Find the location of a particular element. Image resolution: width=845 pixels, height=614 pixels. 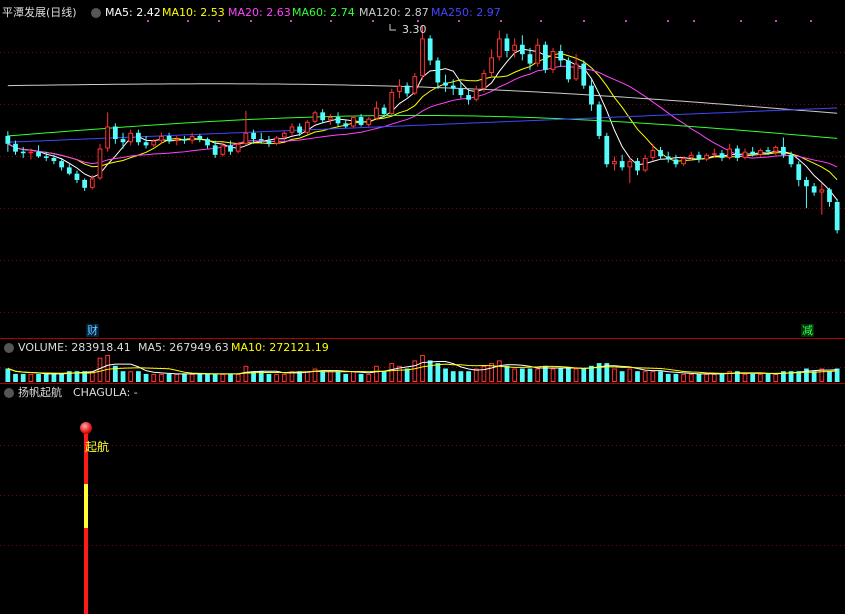

reduce-marker: 减 is located at coordinates (807, 330).